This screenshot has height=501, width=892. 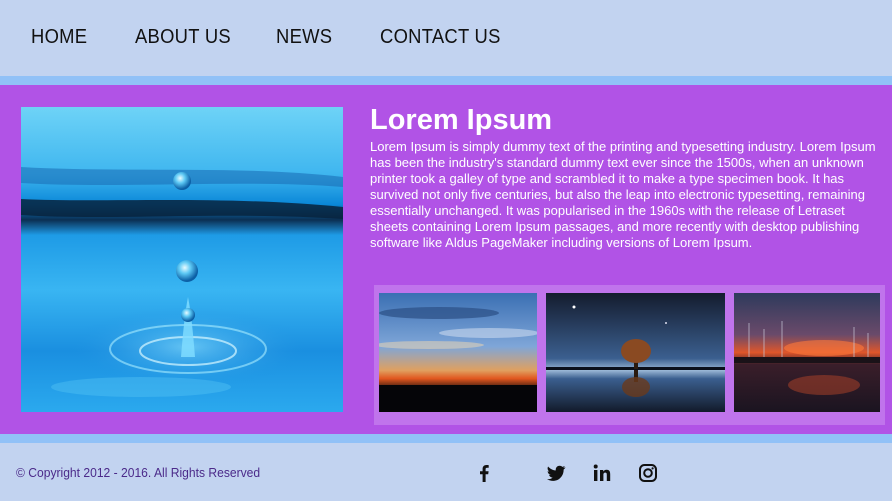 I want to click on tree-reflection-night-image, so click(x=635, y=352).